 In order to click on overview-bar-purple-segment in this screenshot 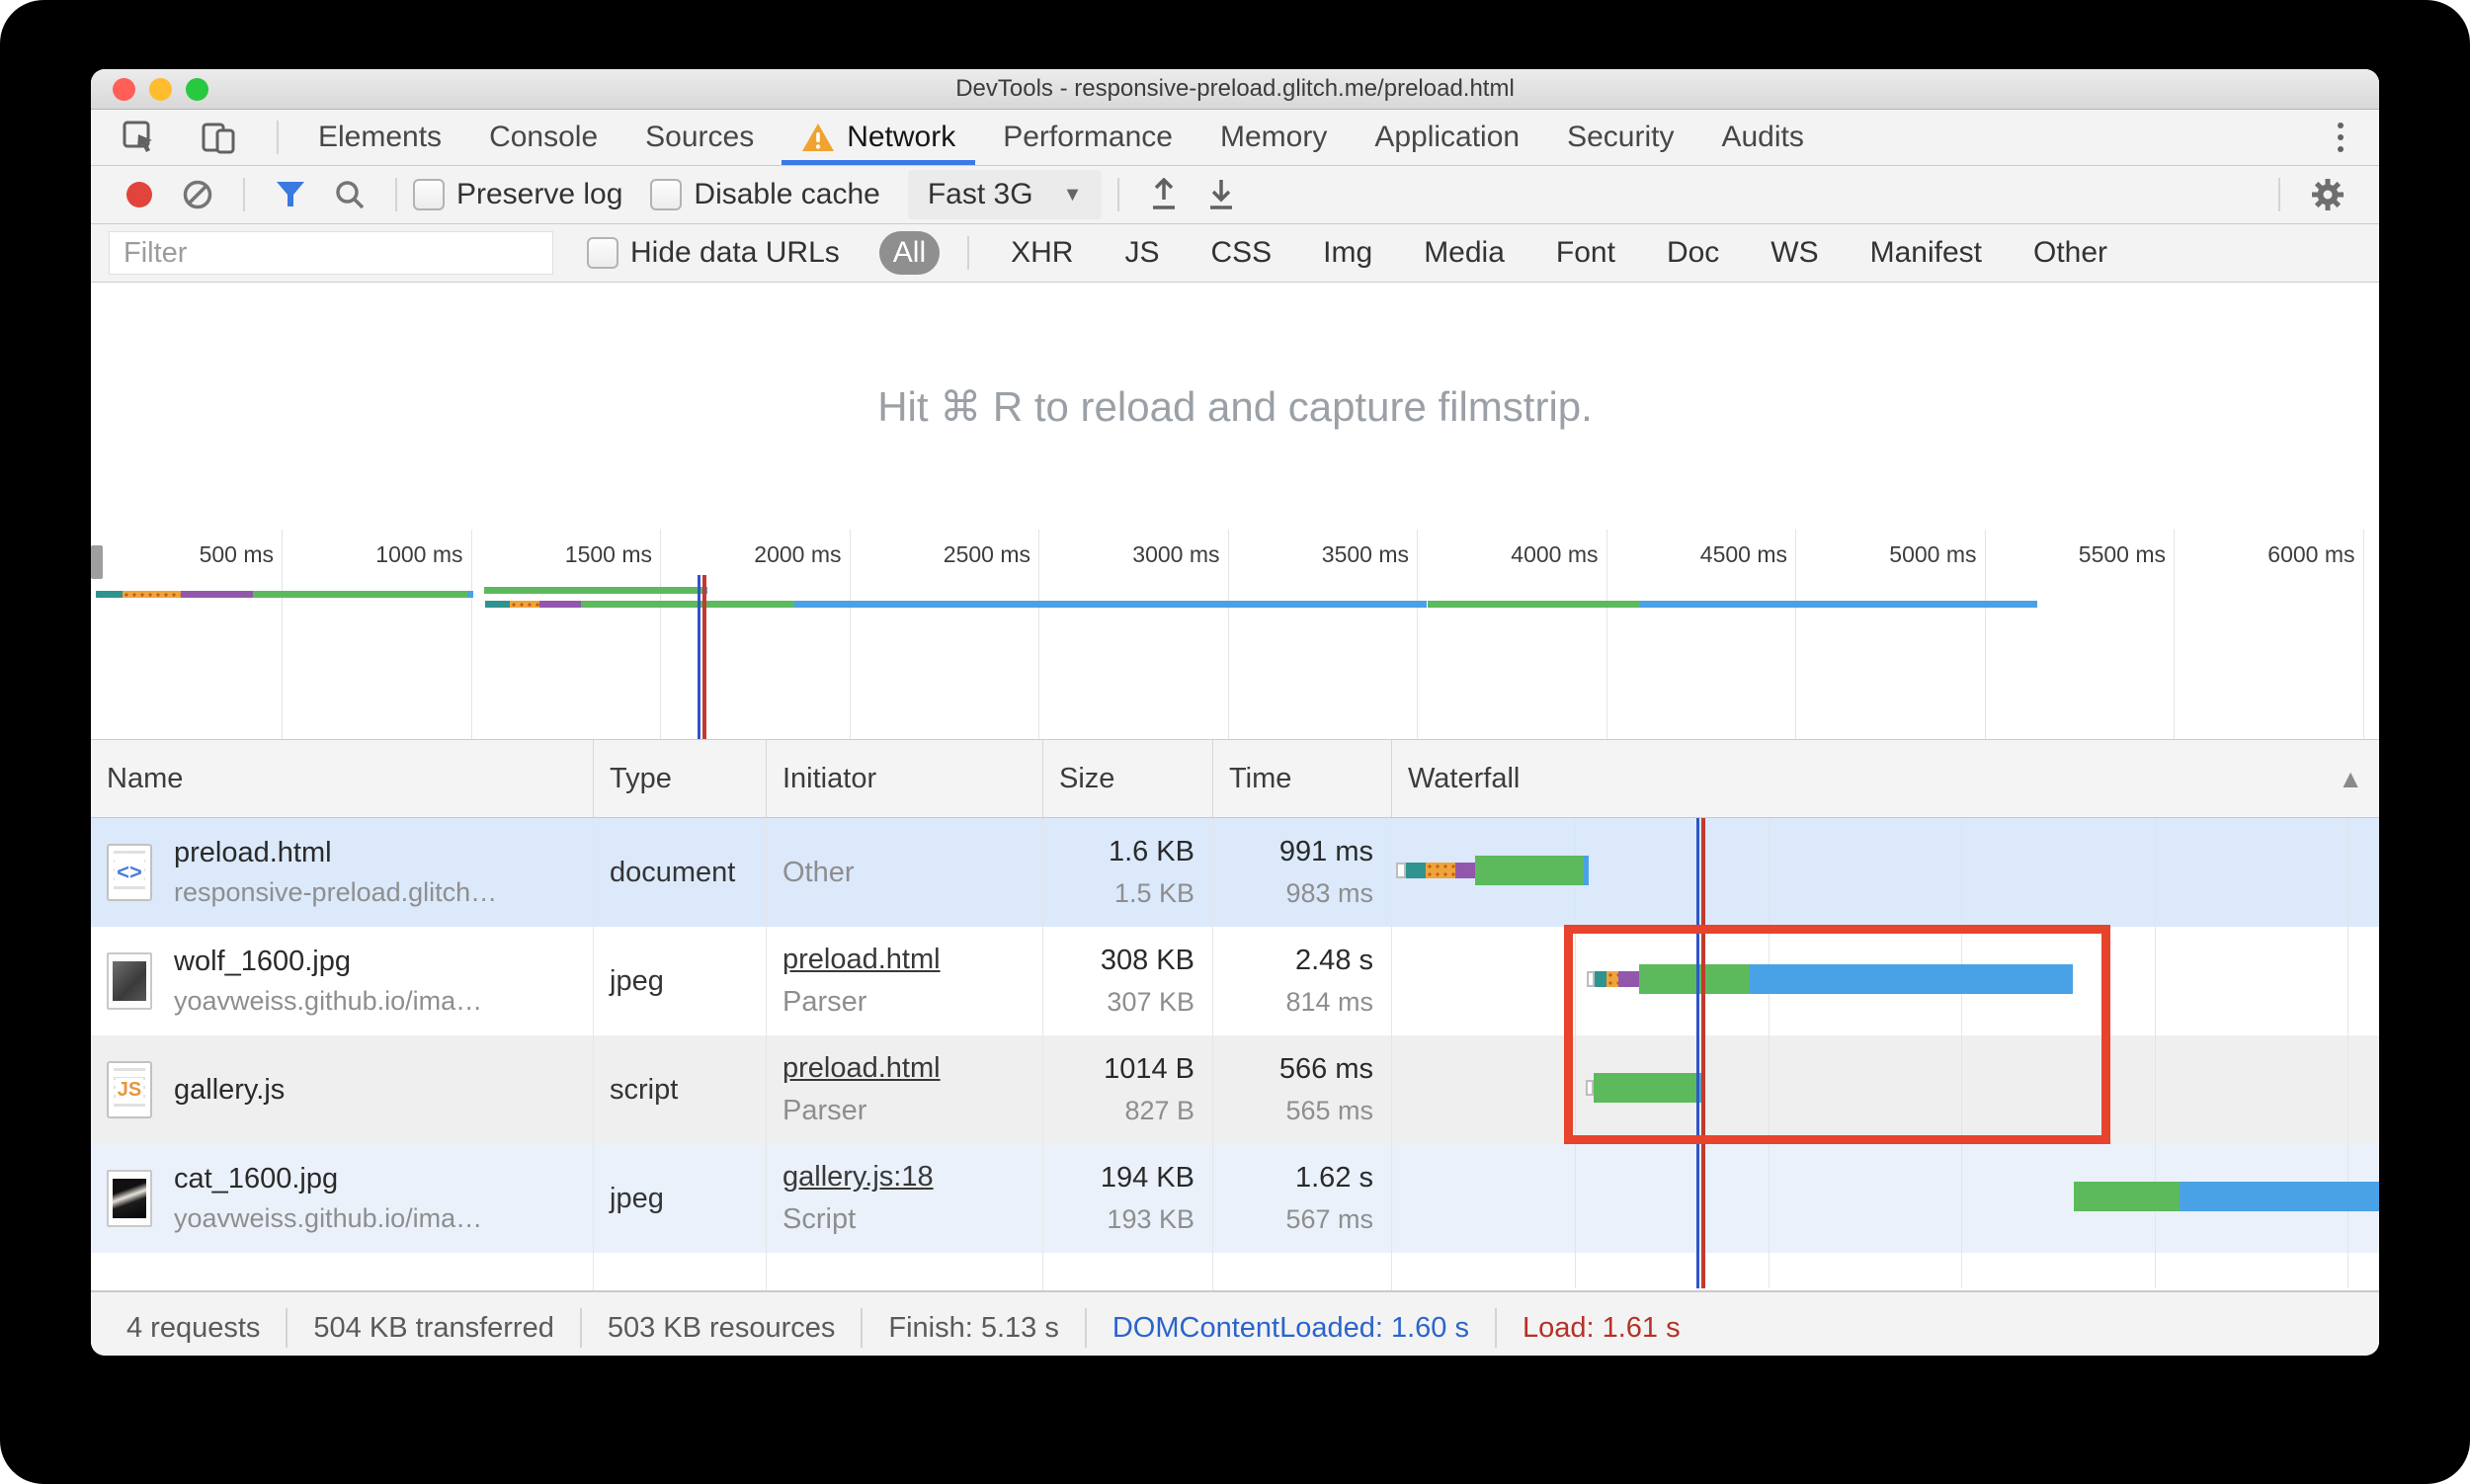, I will do `click(217, 594)`.